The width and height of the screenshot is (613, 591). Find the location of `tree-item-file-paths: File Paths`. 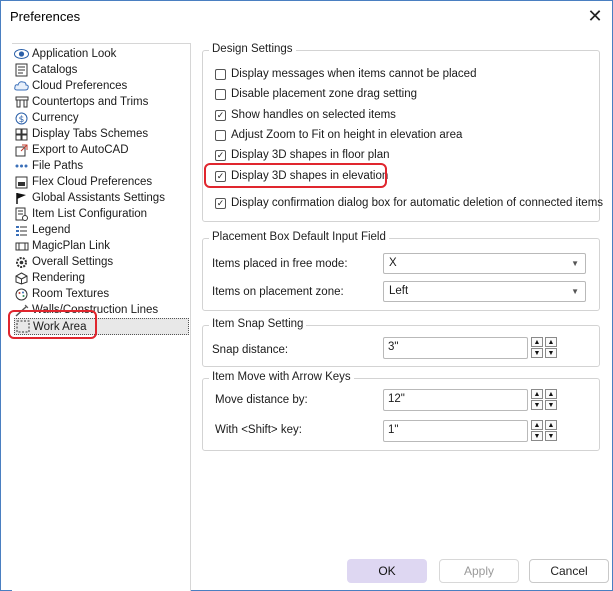

tree-item-file-paths: File Paths is located at coordinates (102, 166).